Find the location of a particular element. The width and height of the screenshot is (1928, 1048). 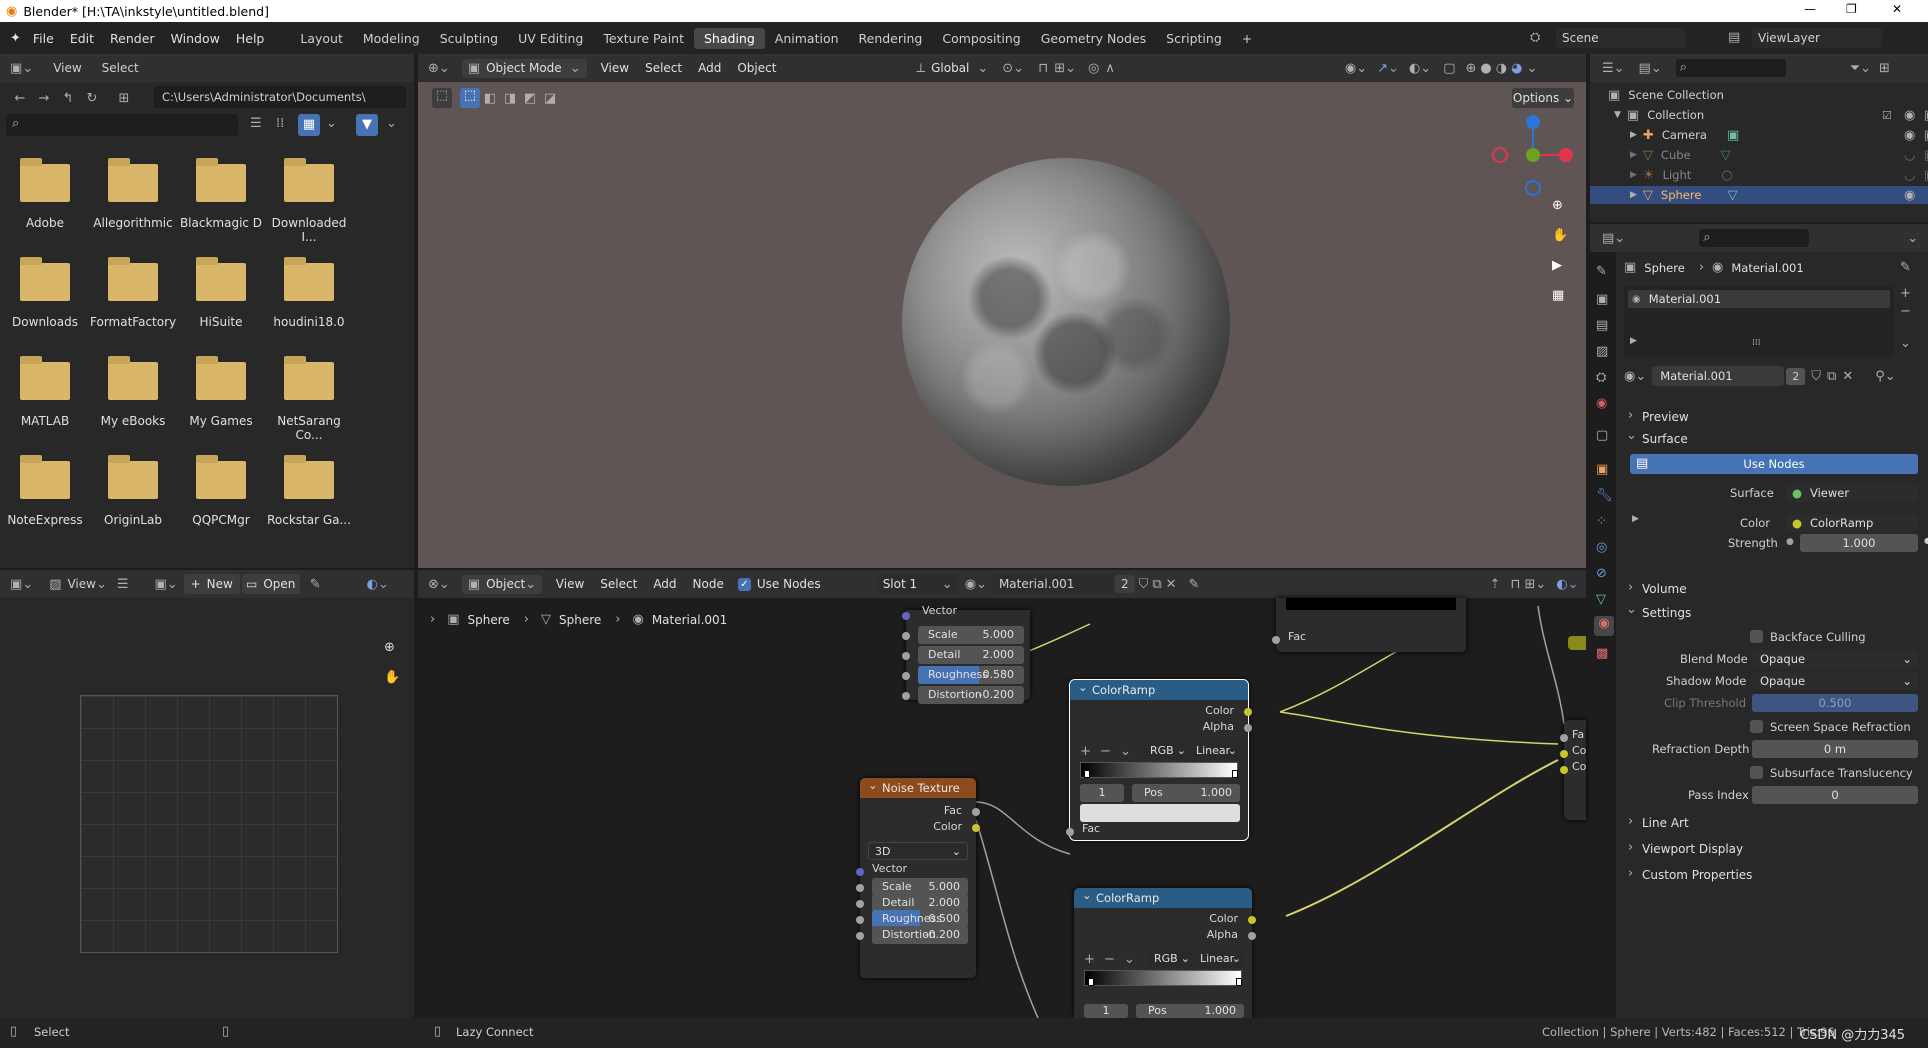

editor-type-icon: ▤⌄ is located at coordinates (1613, 238).